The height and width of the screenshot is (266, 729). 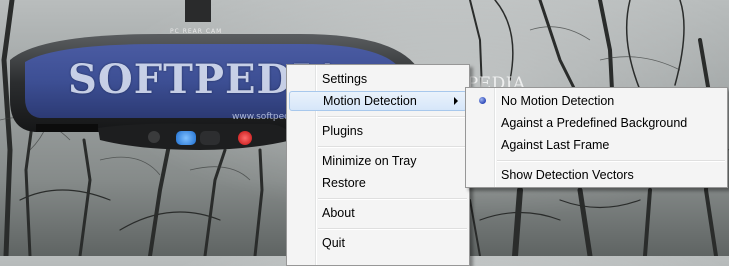 What do you see at coordinates (345, 79) in the screenshot?
I see `menu-item-label: Settings` at bounding box center [345, 79].